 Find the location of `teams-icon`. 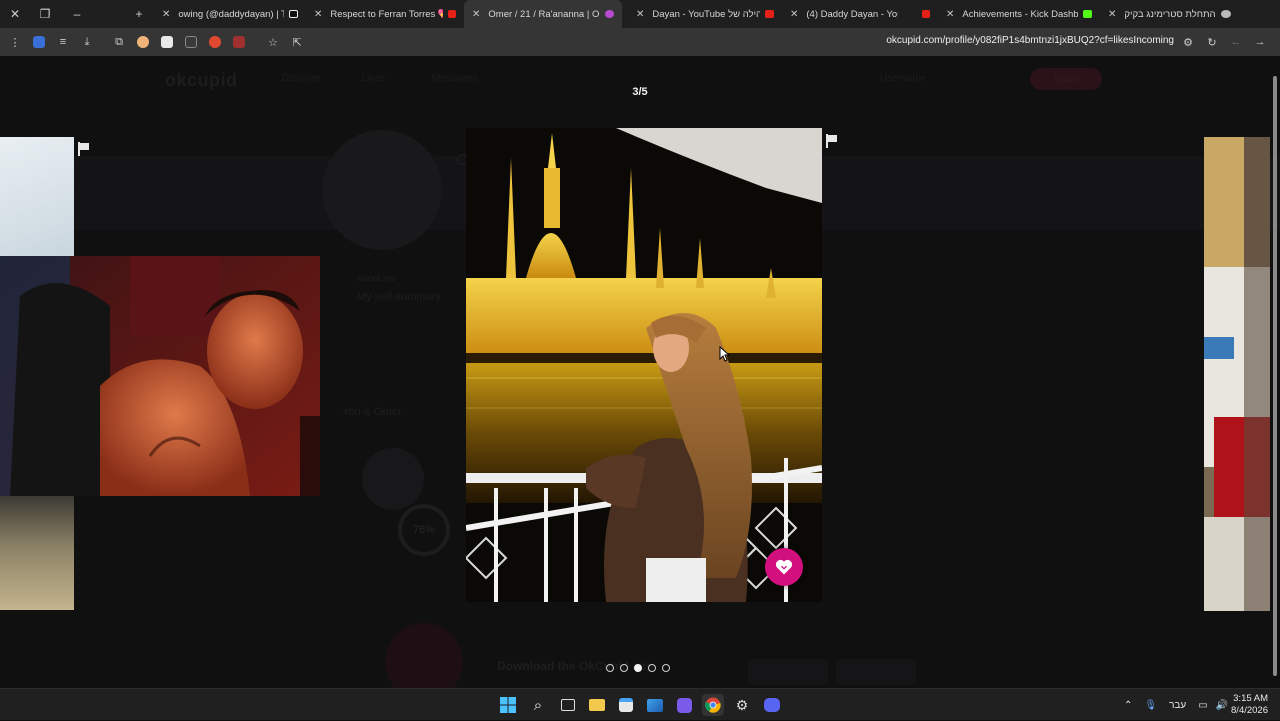

teams-icon is located at coordinates (684, 705).